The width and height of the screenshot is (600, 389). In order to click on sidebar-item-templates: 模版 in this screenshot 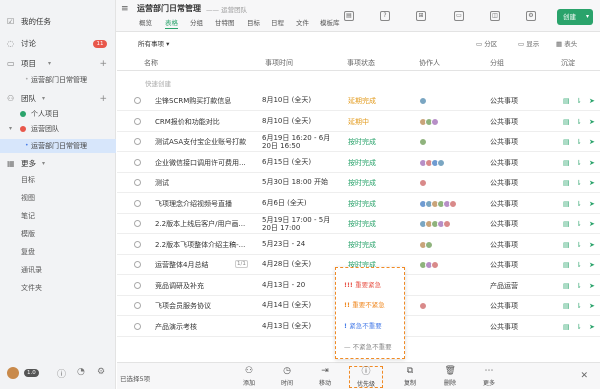, I will do `click(58, 234)`.